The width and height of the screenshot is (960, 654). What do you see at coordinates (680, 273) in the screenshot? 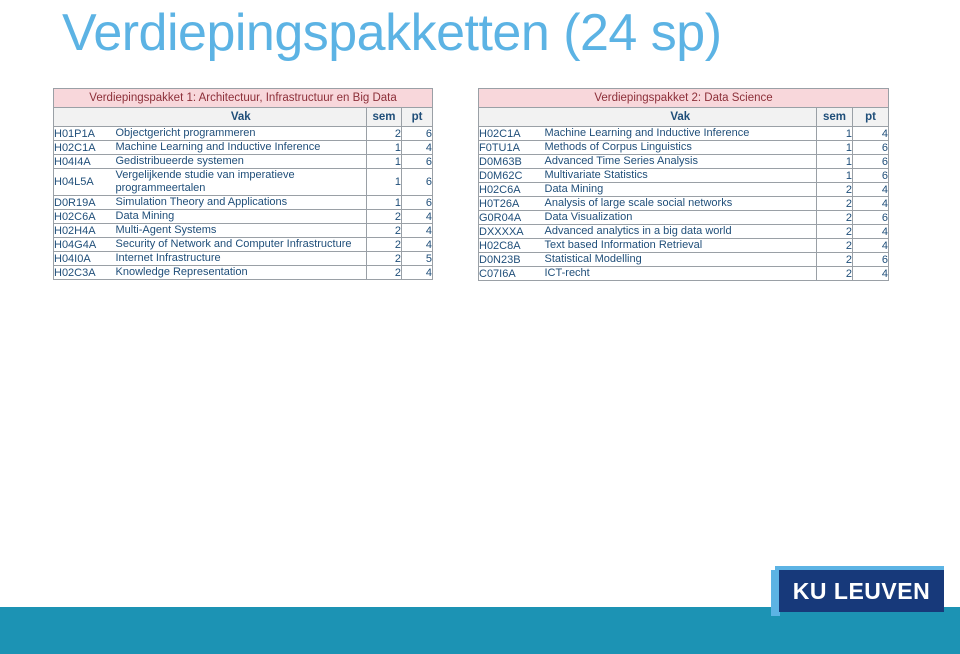
I see `course-name: ICT-recht` at bounding box center [680, 273].